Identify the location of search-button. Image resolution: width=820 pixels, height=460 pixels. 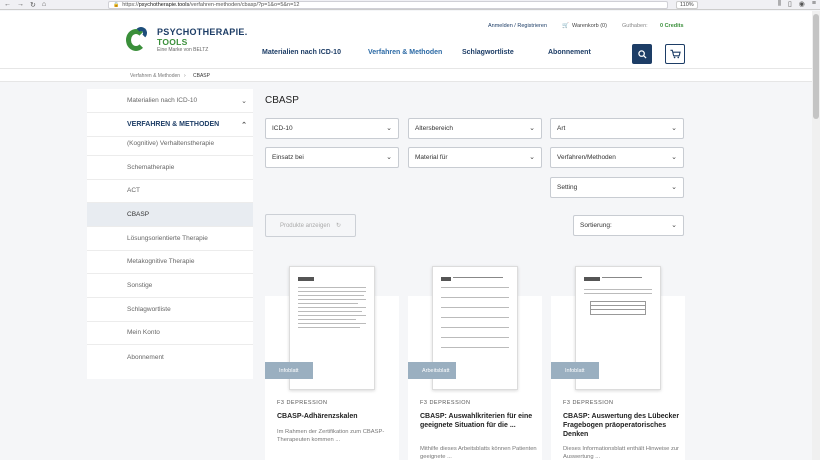
(642, 54).